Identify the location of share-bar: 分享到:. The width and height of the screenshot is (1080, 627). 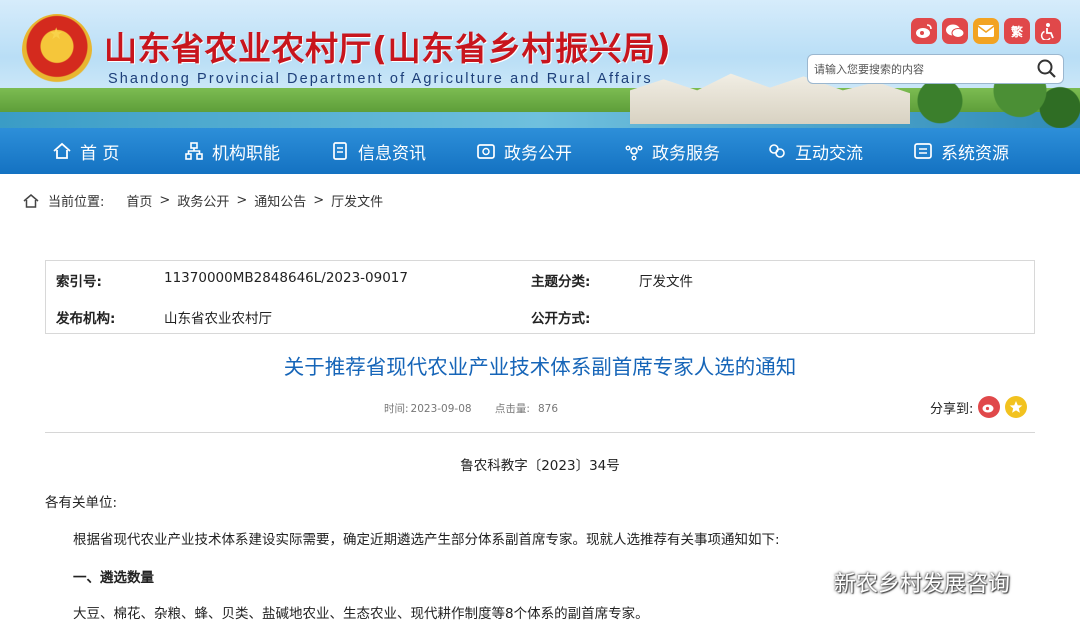
(979, 407).